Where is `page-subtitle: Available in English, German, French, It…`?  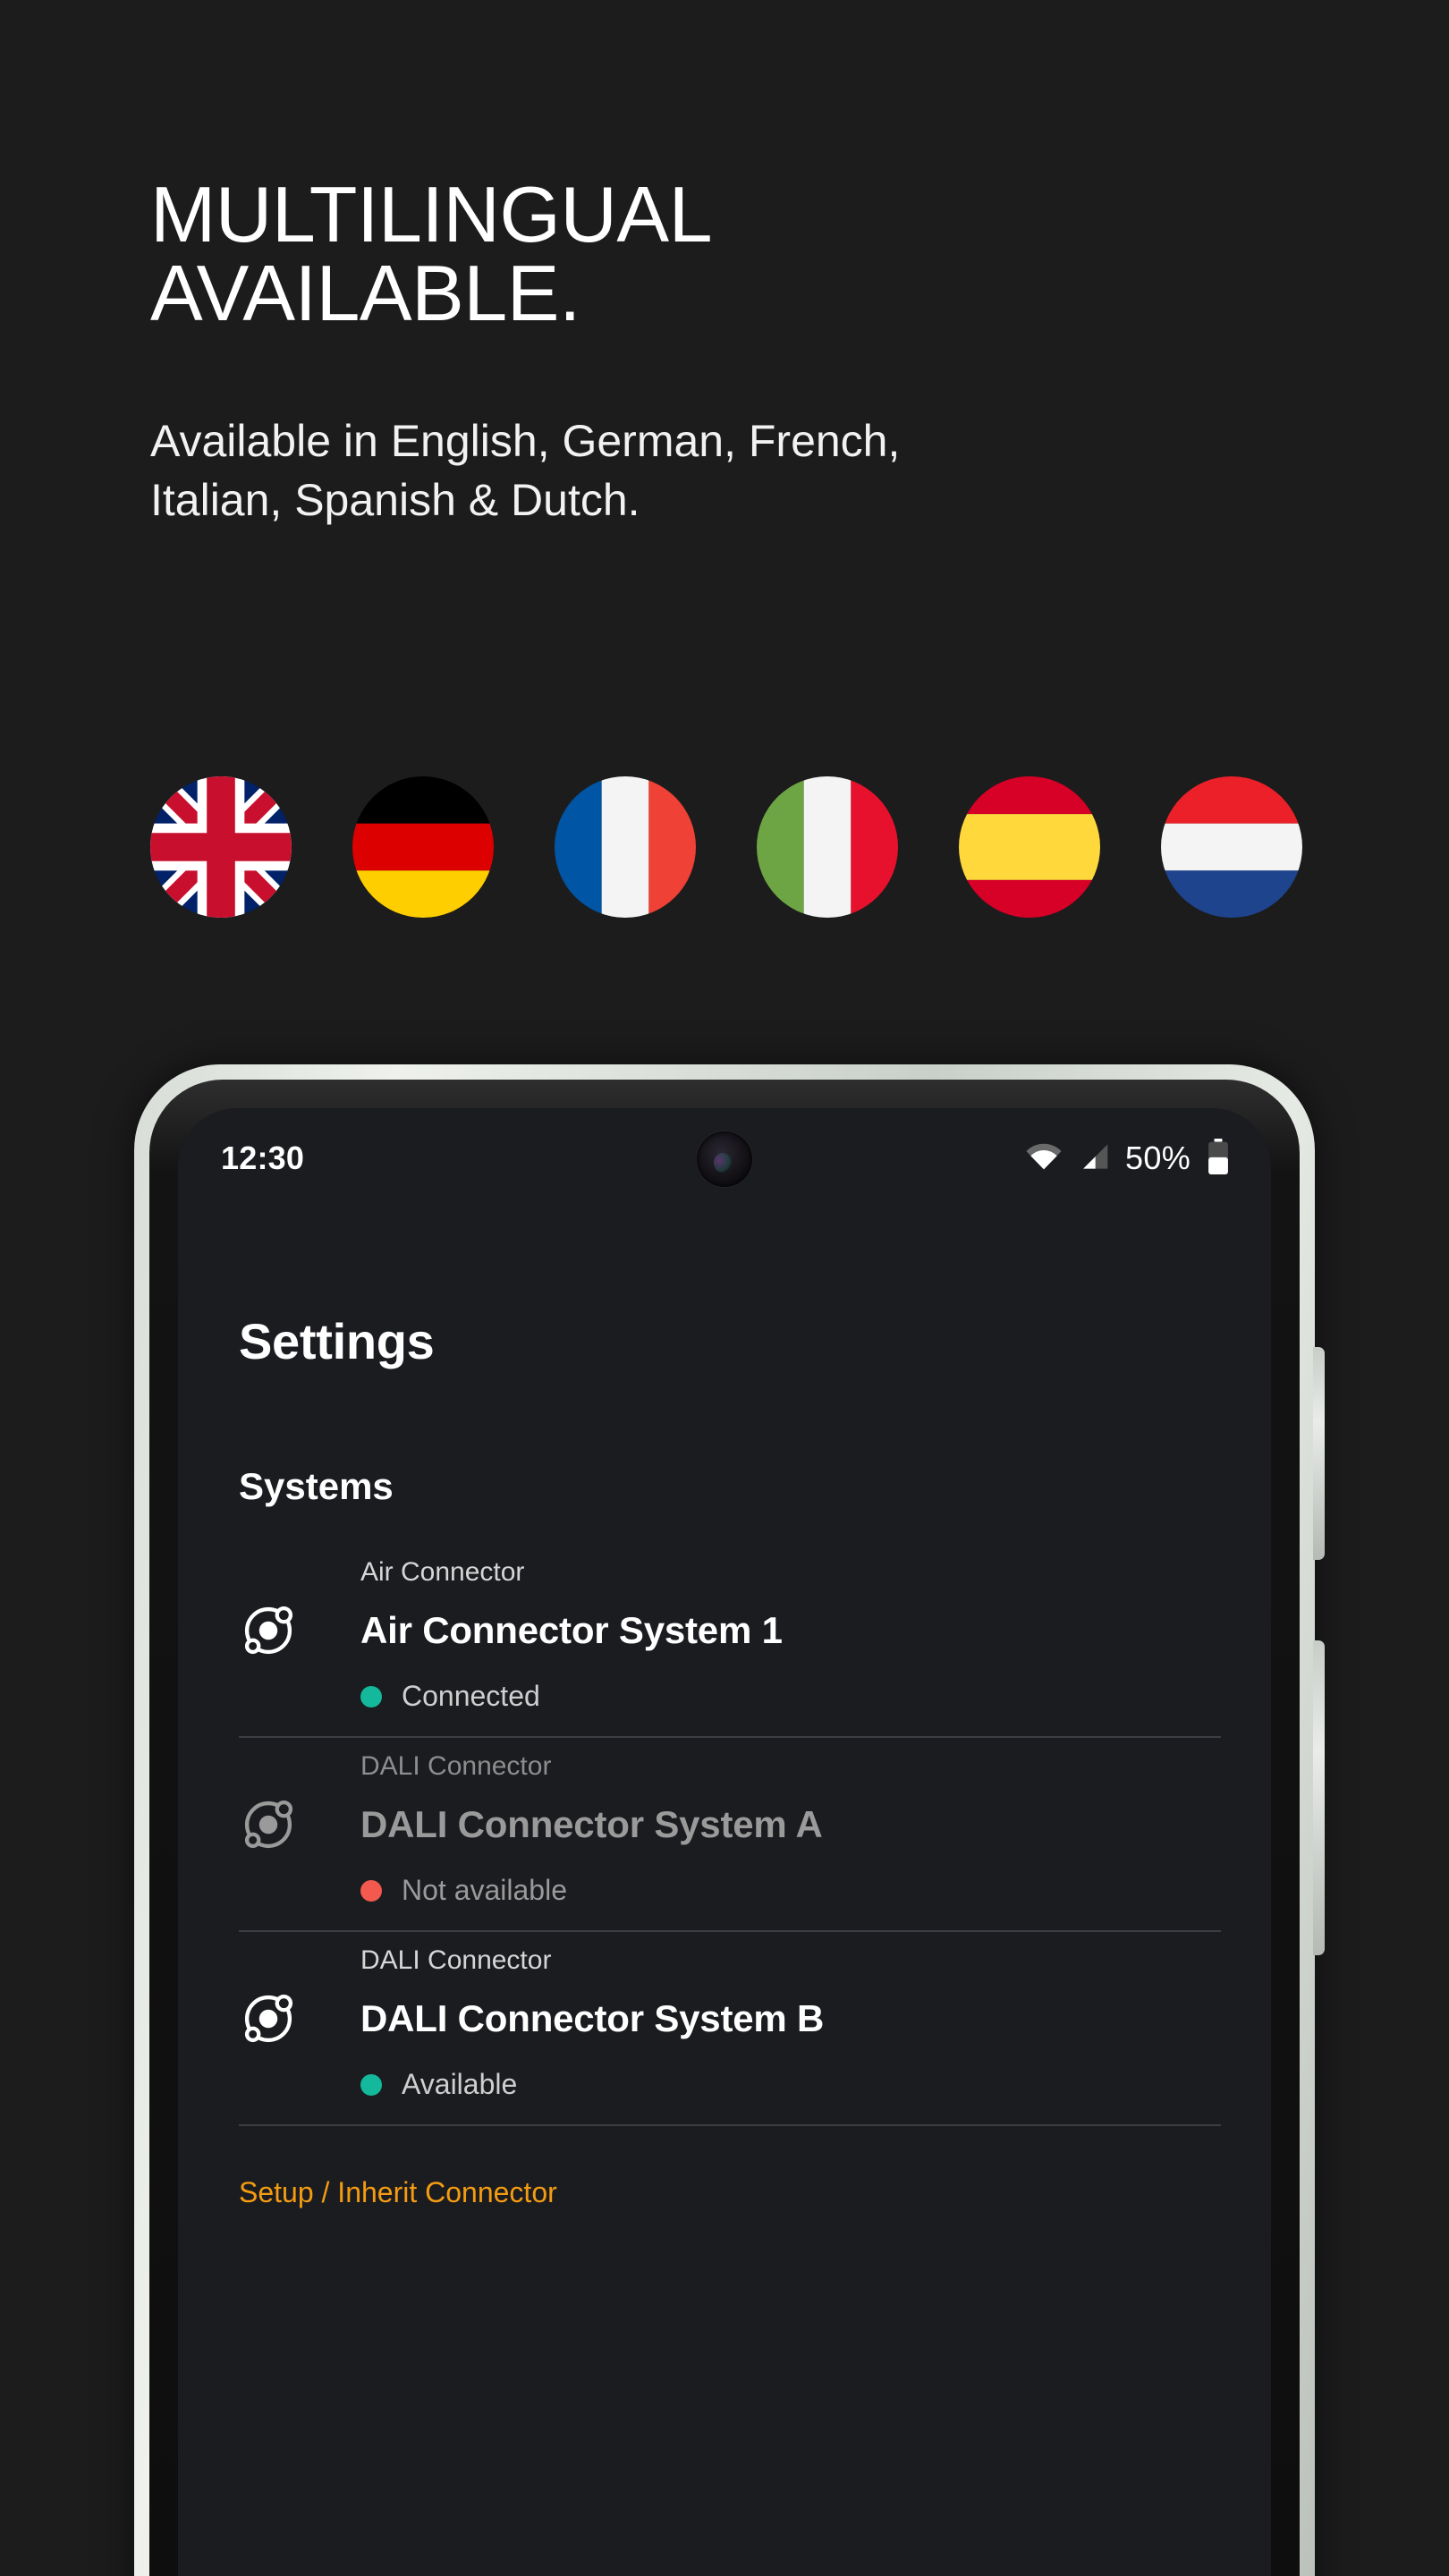
page-subtitle: Available in English, German, French, It… is located at coordinates (525, 470).